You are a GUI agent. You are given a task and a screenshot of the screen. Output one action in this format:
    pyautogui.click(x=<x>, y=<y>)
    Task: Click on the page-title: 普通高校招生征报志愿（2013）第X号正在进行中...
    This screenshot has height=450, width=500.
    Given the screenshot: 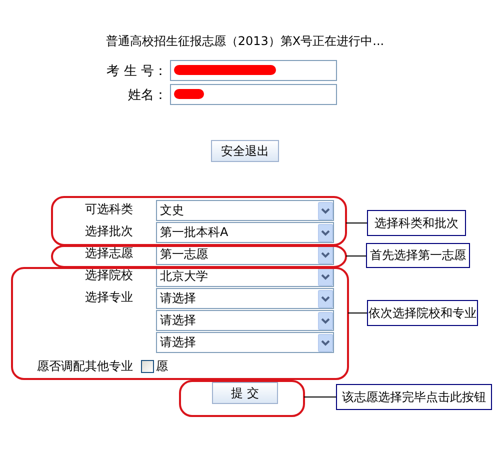 What is the action you would take?
    pyautogui.click(x=245, y=41)
    